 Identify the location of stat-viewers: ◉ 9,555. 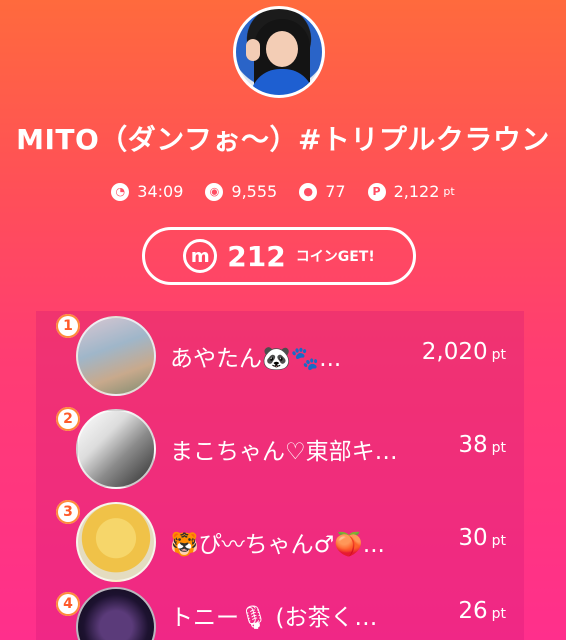
(241, 191).